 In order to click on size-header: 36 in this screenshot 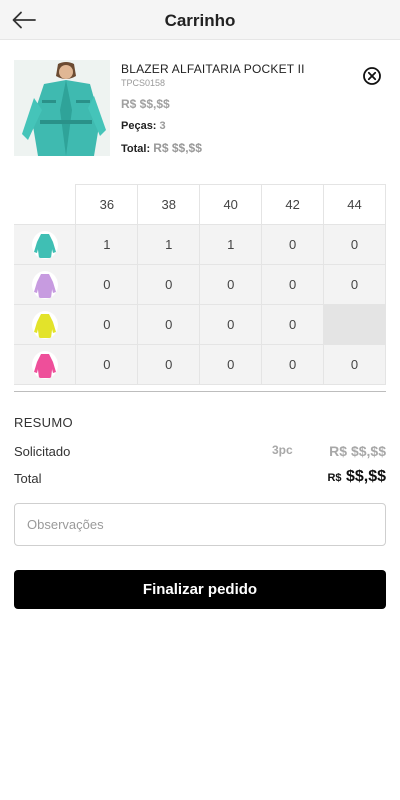, I will do `click(107, 204)`.